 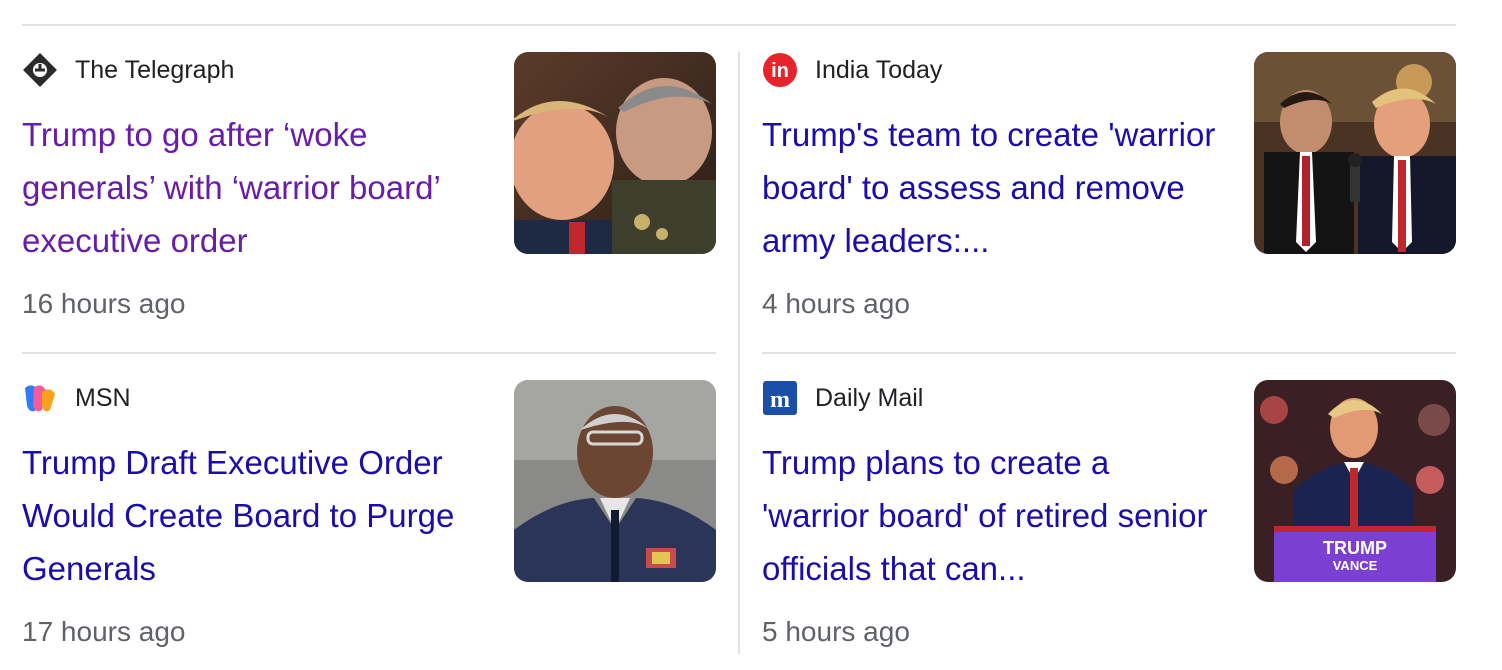 I want to click on column-divider, so click(x=739, y=353).